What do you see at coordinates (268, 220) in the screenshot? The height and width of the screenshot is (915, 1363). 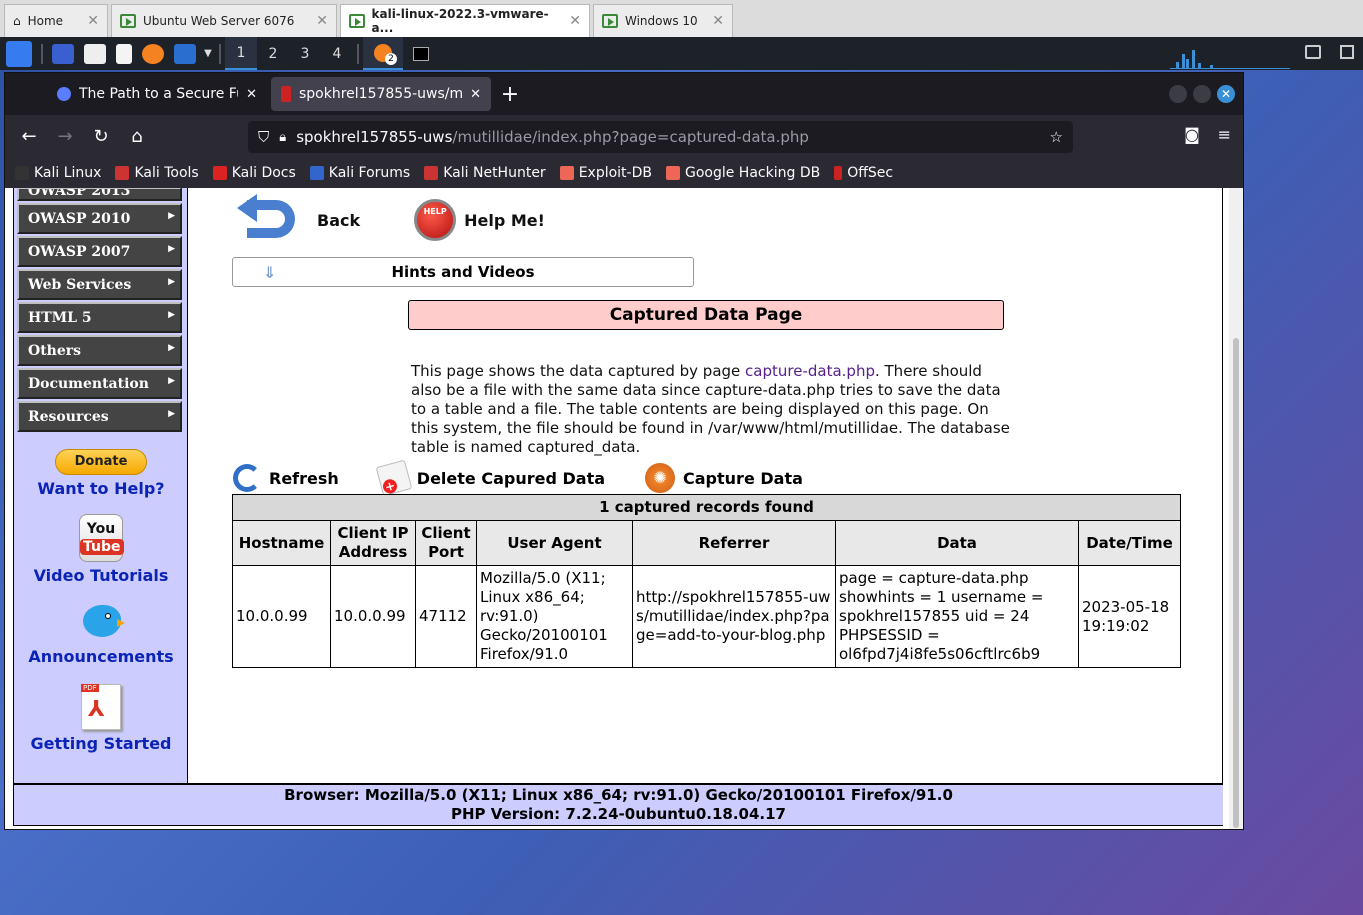 I see `back-arrow-icon` at bounding box center [268, 220].